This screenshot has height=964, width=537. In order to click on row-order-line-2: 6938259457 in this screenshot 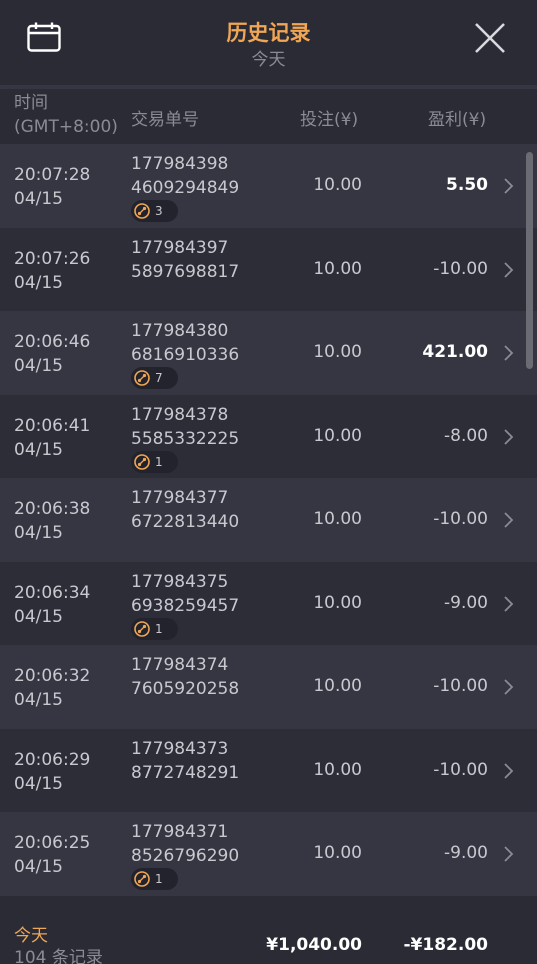, I will do `click(185, 605)`.